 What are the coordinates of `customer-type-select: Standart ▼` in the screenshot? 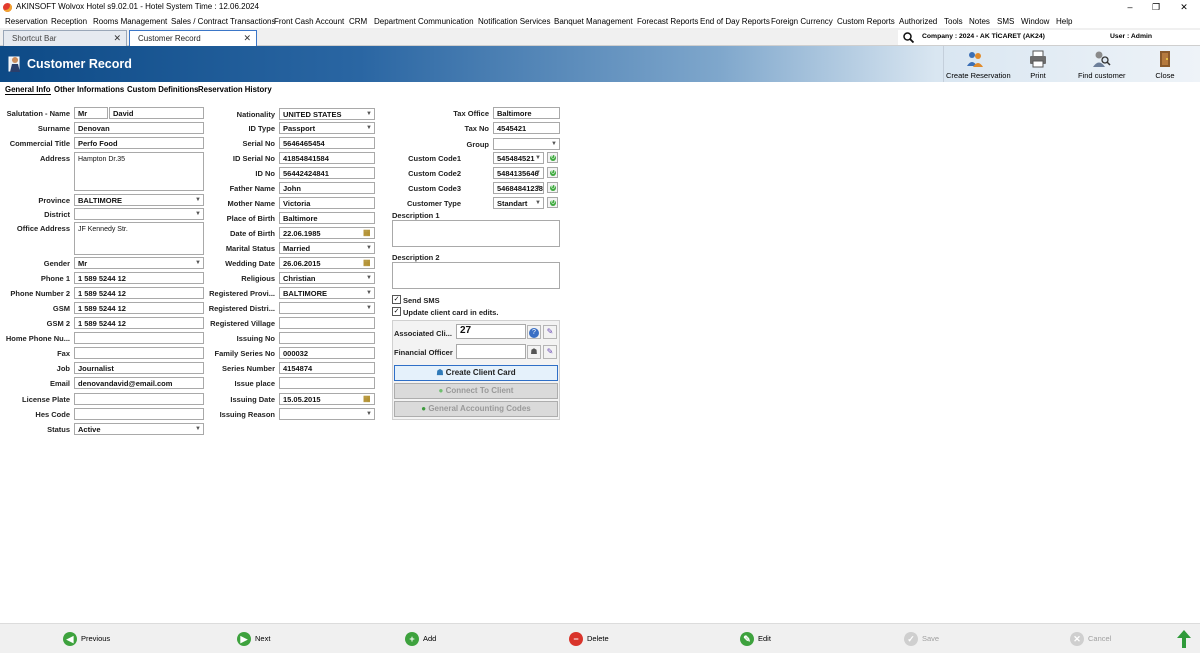 It's located at (518, 203).